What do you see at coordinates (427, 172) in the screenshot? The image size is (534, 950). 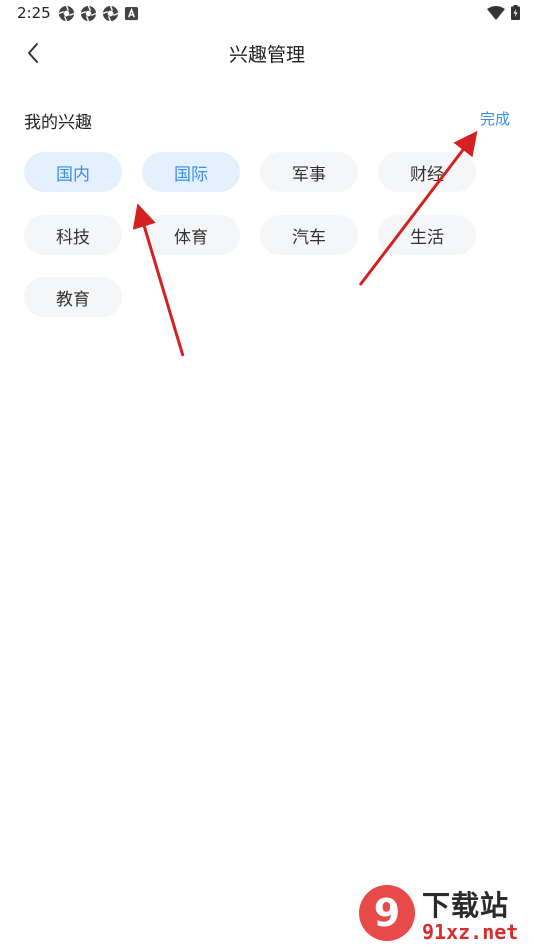 I see `interest-tag: 财经` at bounding box center [427, 172].